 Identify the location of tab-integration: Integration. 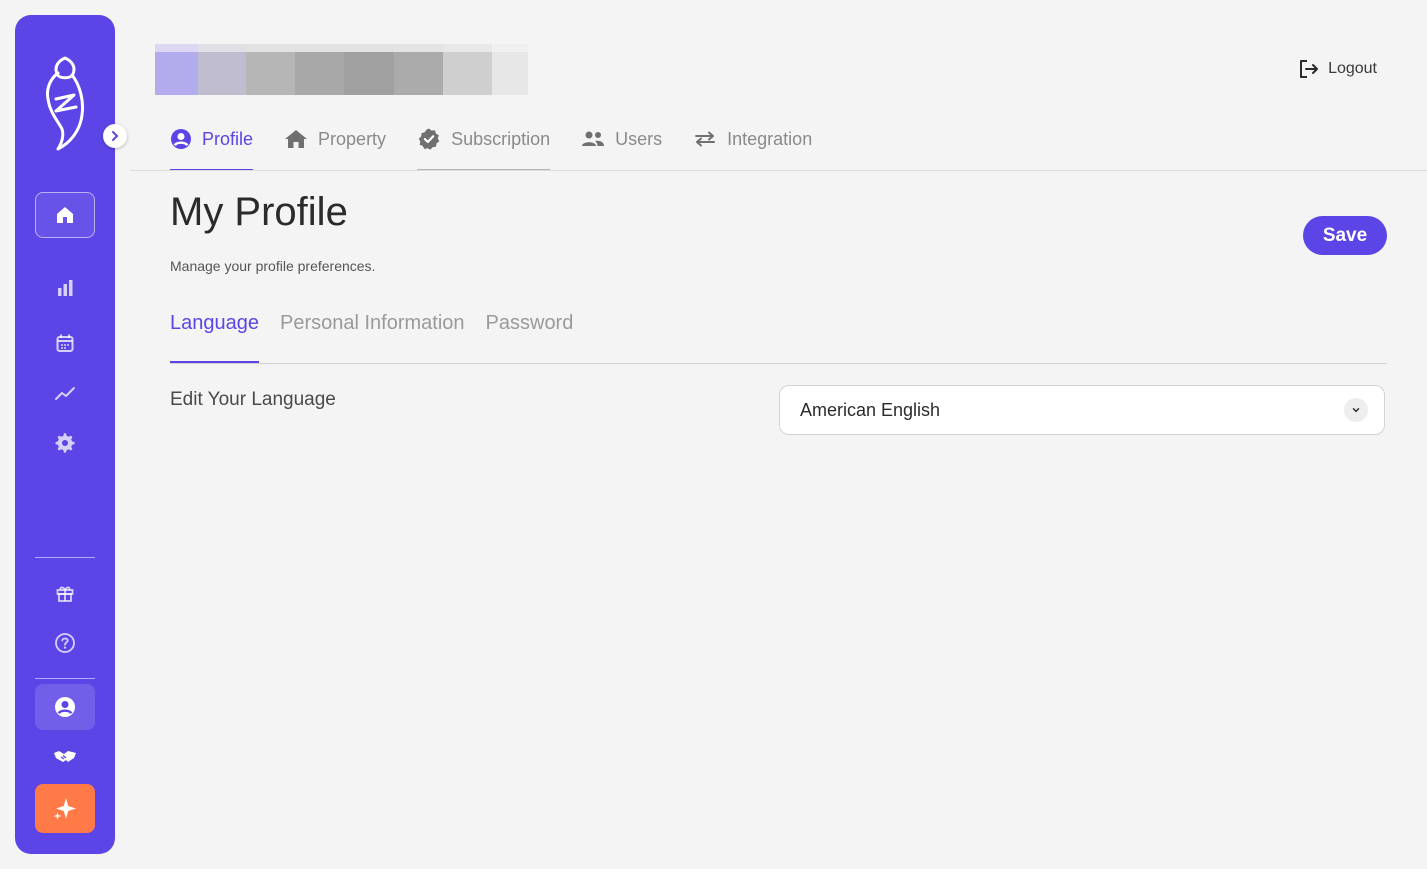
(752, 145).